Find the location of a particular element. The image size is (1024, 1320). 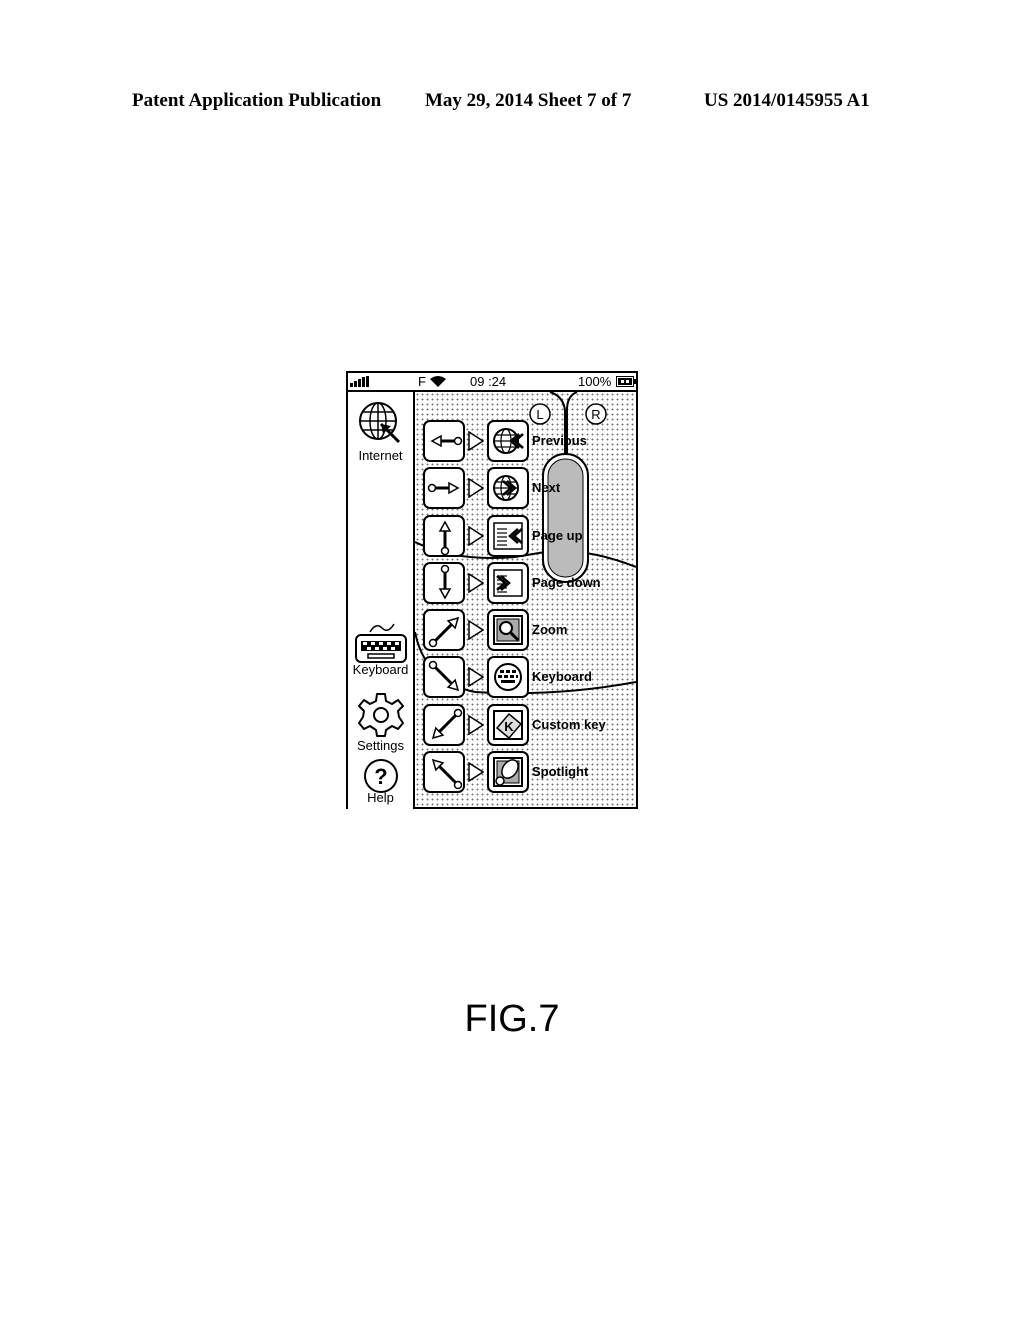

swipe-down-gesture-icon is located at coordinates (444, 583).